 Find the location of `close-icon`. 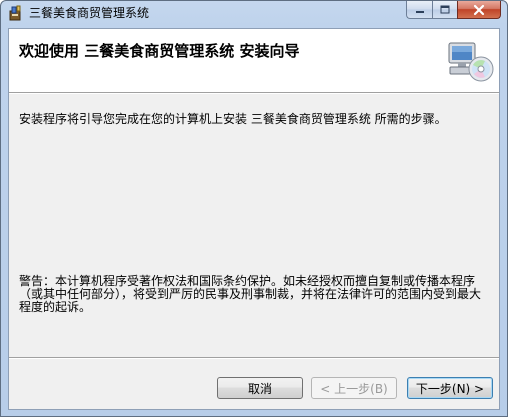

close-icon is located at coordinates (479, 9).